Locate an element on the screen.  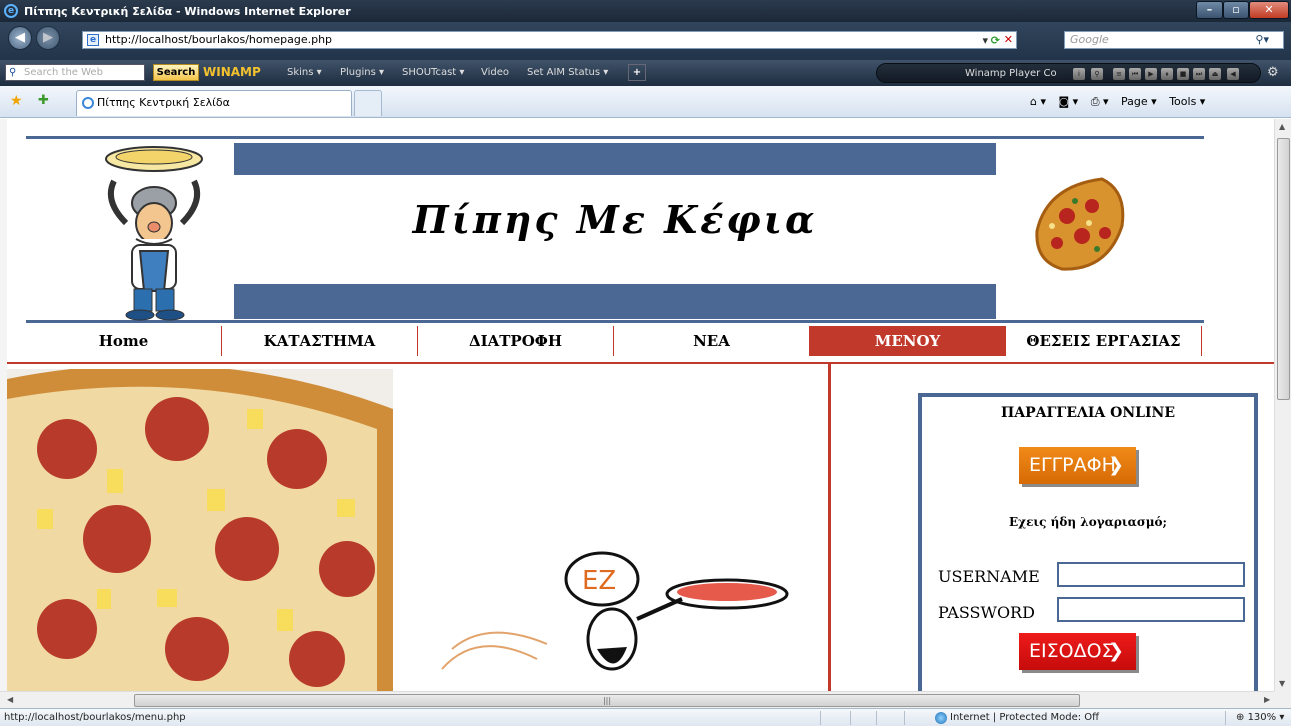
search-icon: ⚲▾ is located at coordinates (1262, 40).